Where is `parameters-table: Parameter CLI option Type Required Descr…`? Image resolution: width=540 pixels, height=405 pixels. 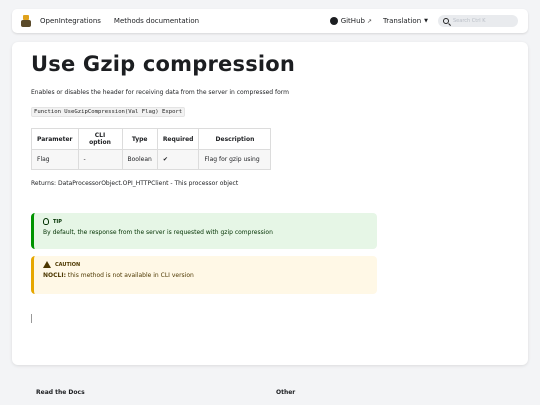
parameters-table: Parameter CLI option Type Required Descr… is located at coordinates (151, 149).